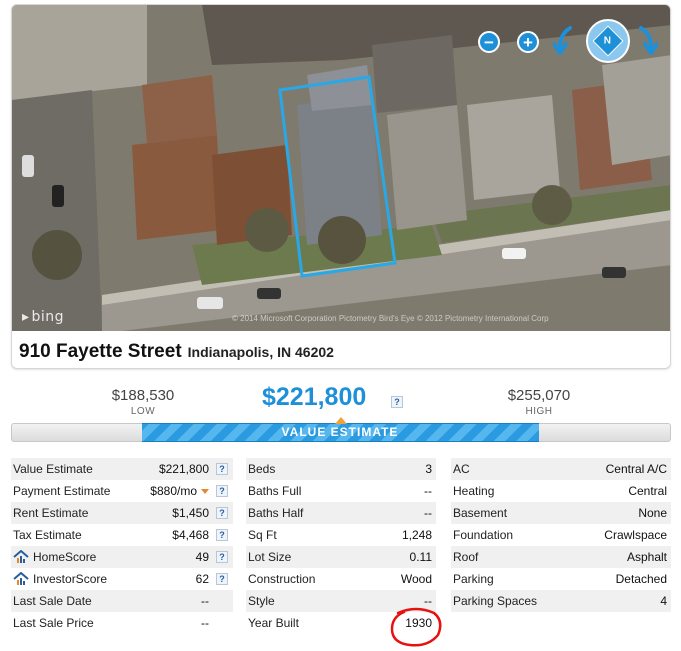 Image resolution: width=681 pixels, height=651 pixels. I want to click on table-row: AC Central A/C, so click(561, 469).